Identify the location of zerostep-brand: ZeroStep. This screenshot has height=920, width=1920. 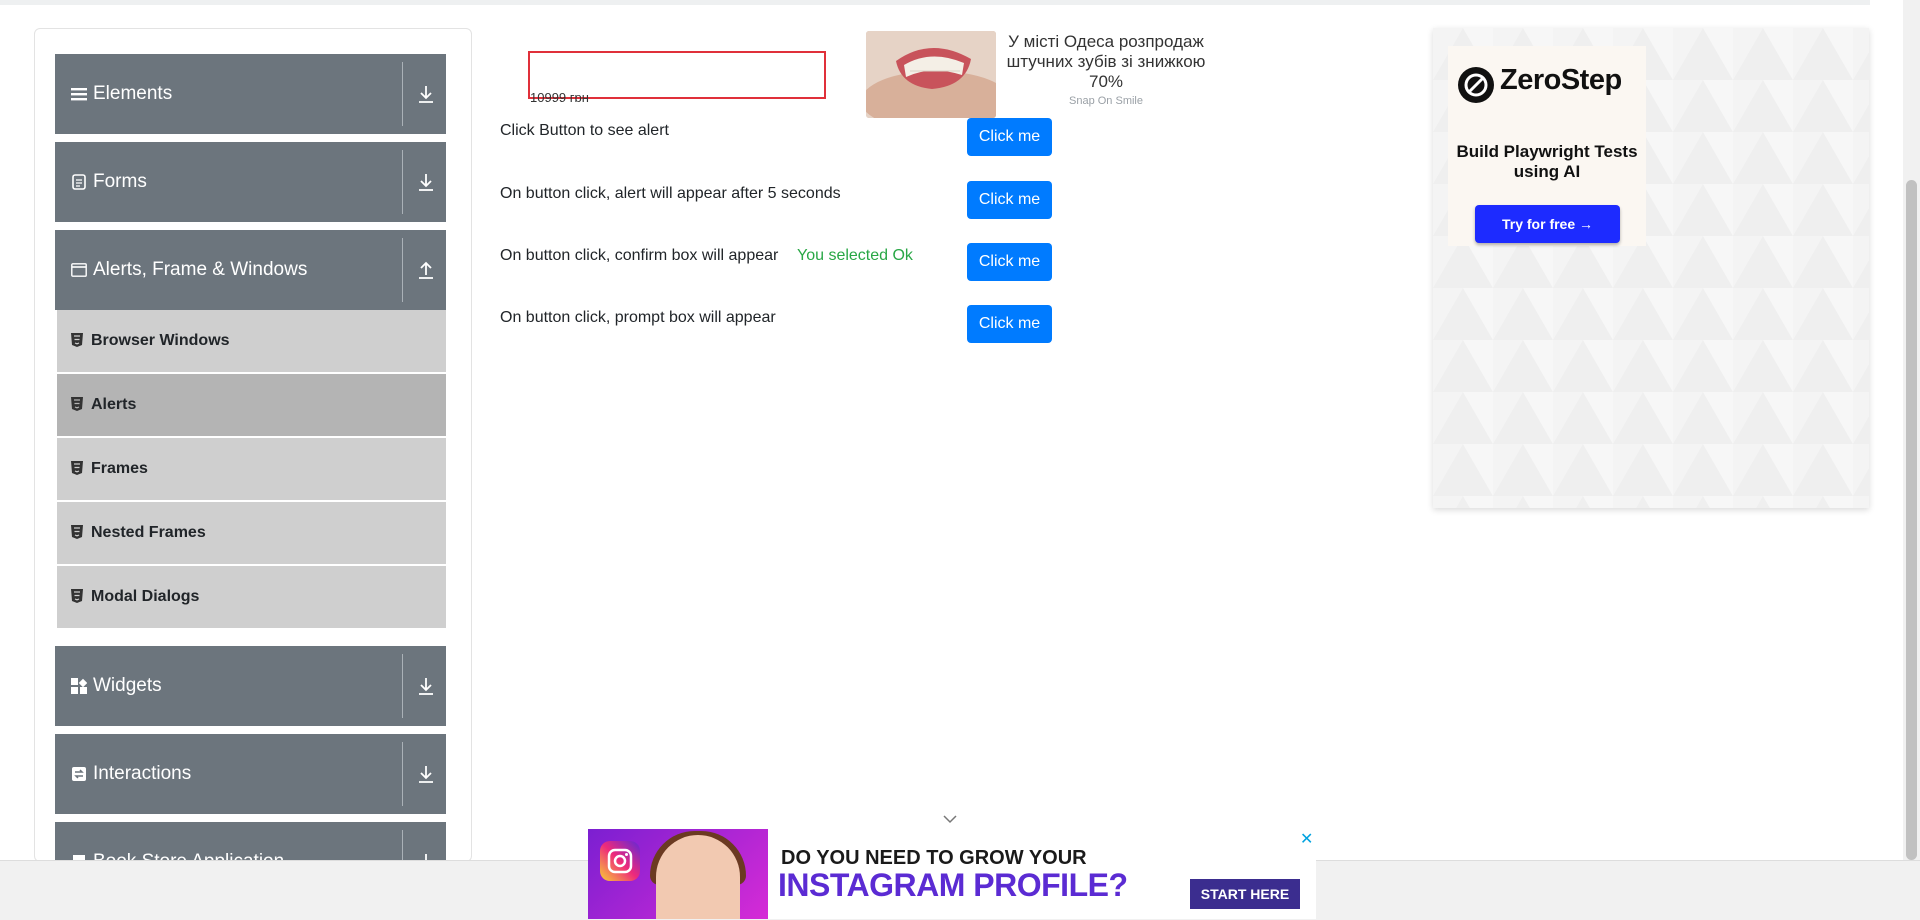
(1561, 80).